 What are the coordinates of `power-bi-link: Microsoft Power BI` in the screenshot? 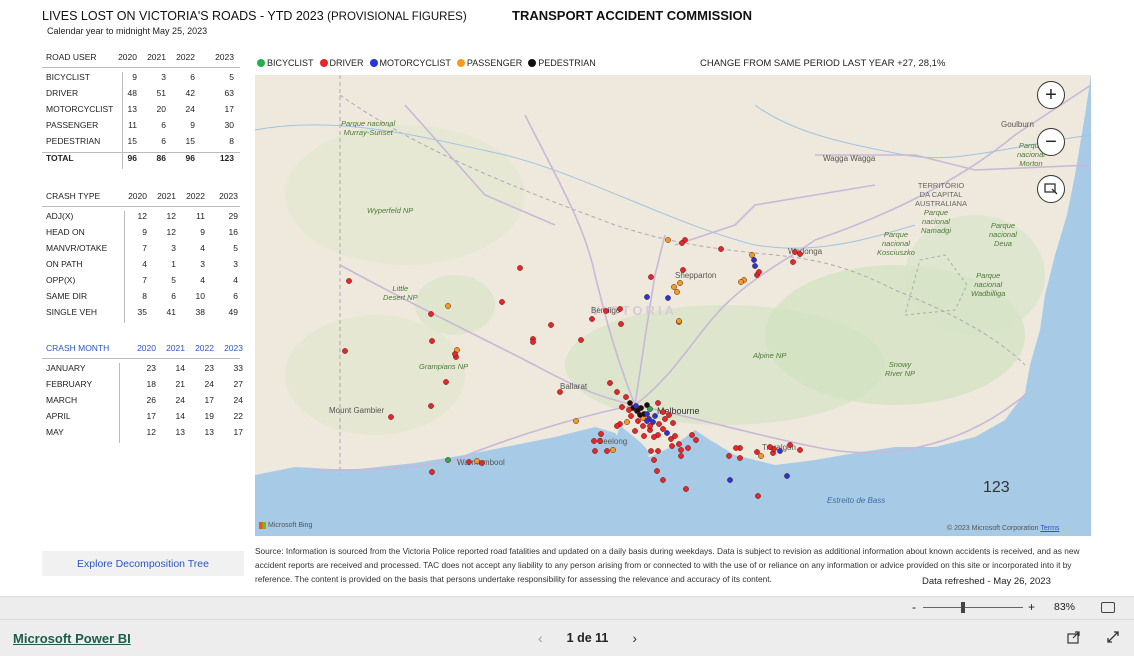 It's located at (72, 638).